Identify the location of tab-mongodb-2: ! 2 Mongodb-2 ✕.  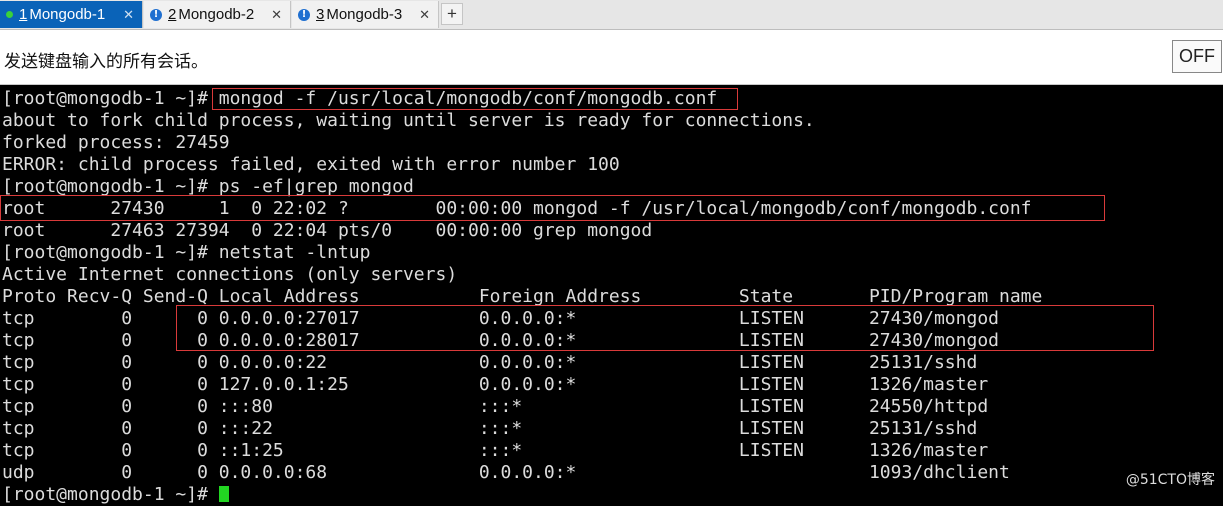
(217, 14).